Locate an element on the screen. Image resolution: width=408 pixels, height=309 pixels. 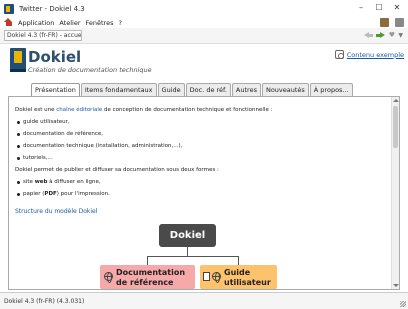
menu-fenetres: Fenêtres is located at coordinates (100, 23).